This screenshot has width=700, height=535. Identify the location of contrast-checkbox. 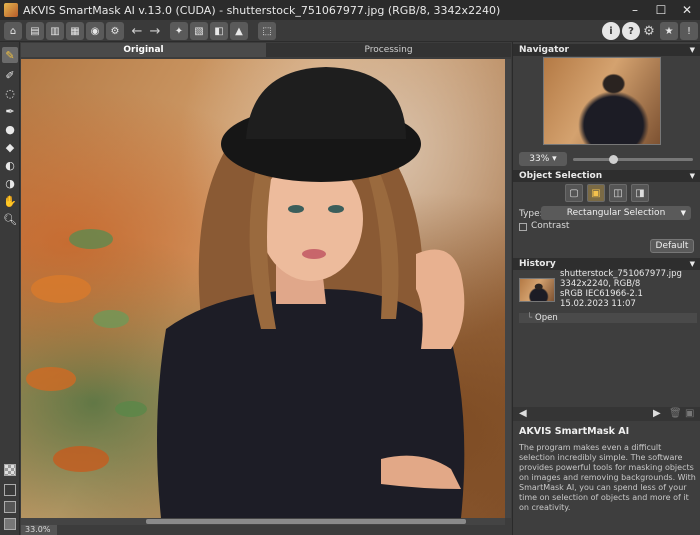
(523, 227).